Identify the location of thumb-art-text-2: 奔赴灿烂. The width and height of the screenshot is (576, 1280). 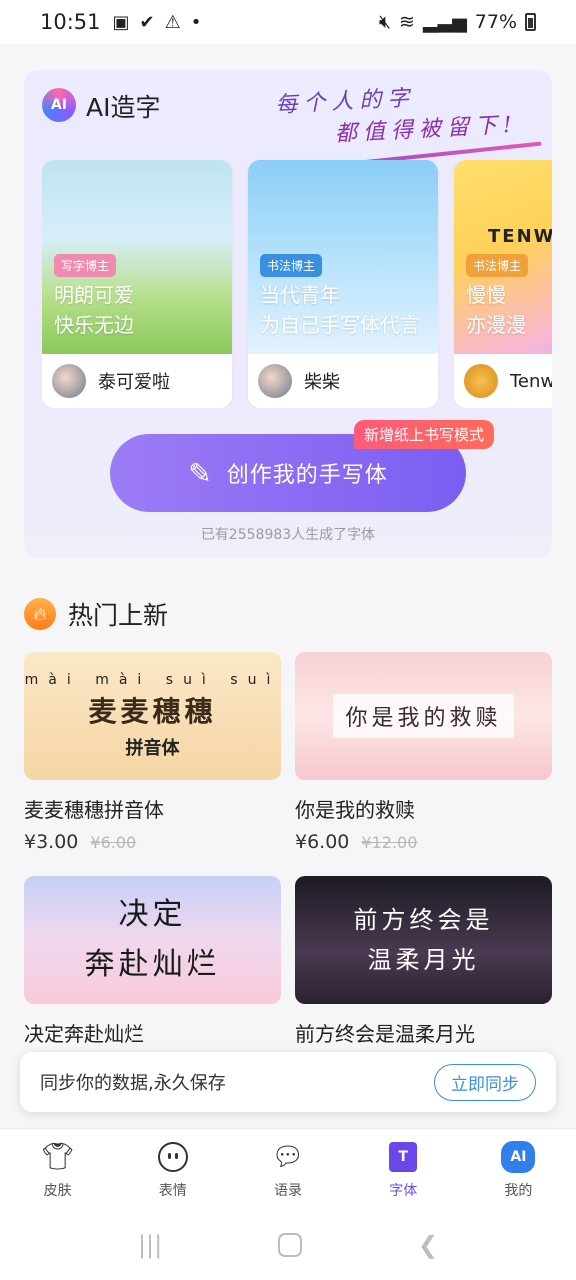
(152, 964).